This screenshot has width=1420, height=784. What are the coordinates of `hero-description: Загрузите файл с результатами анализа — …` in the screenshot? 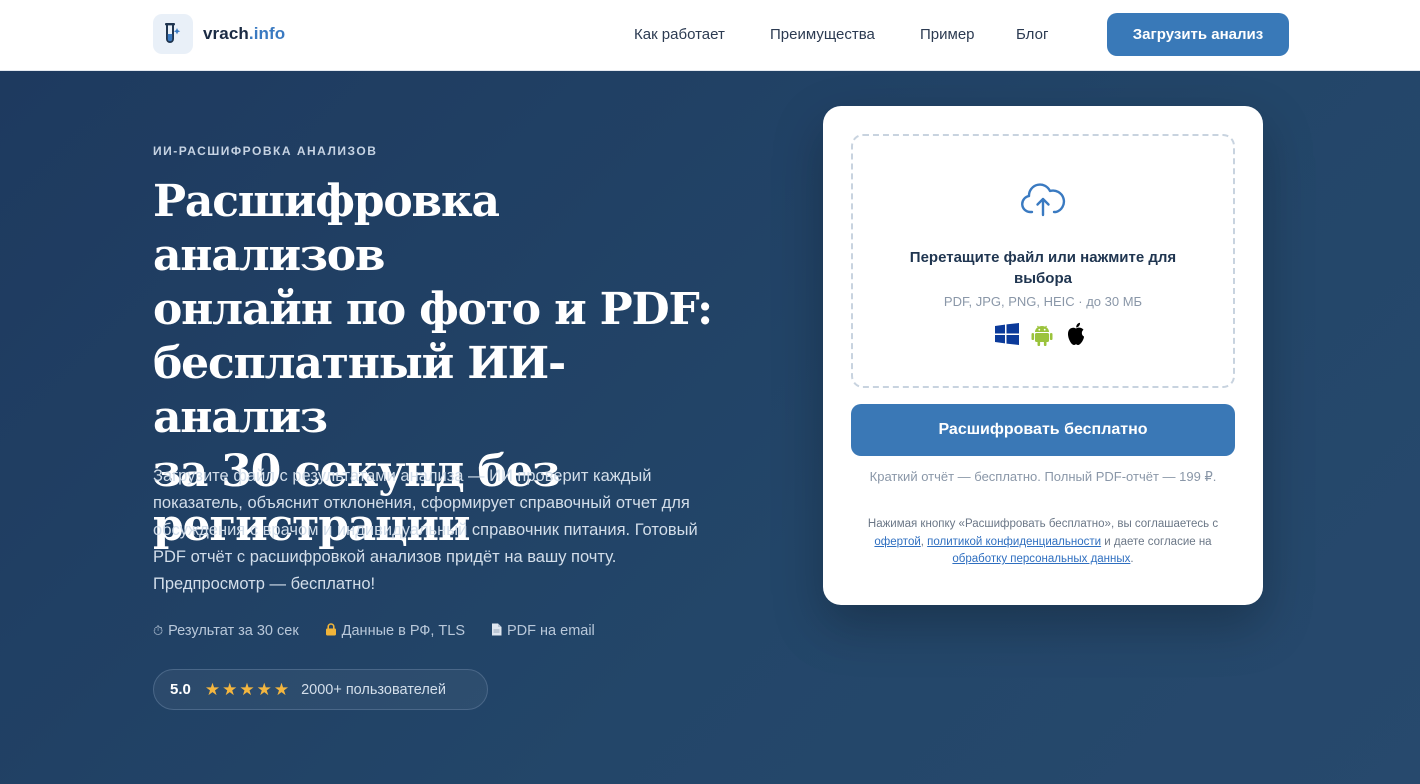 It's located at (425, 530).